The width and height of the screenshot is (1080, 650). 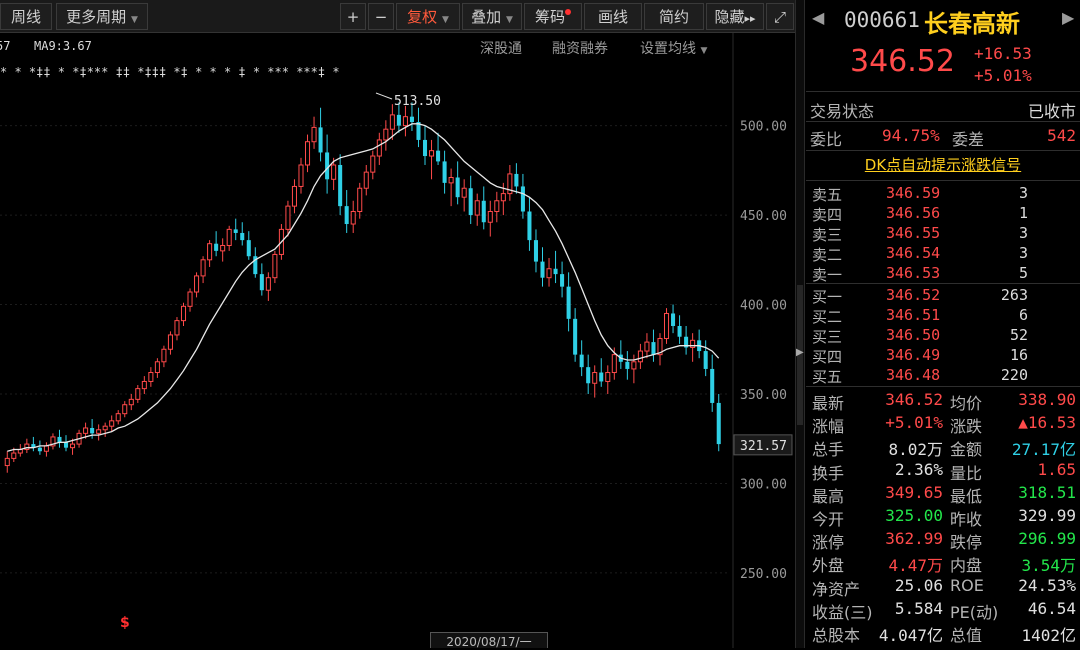 I want to click on stat-label: 换手, so click(x=828, y=473).